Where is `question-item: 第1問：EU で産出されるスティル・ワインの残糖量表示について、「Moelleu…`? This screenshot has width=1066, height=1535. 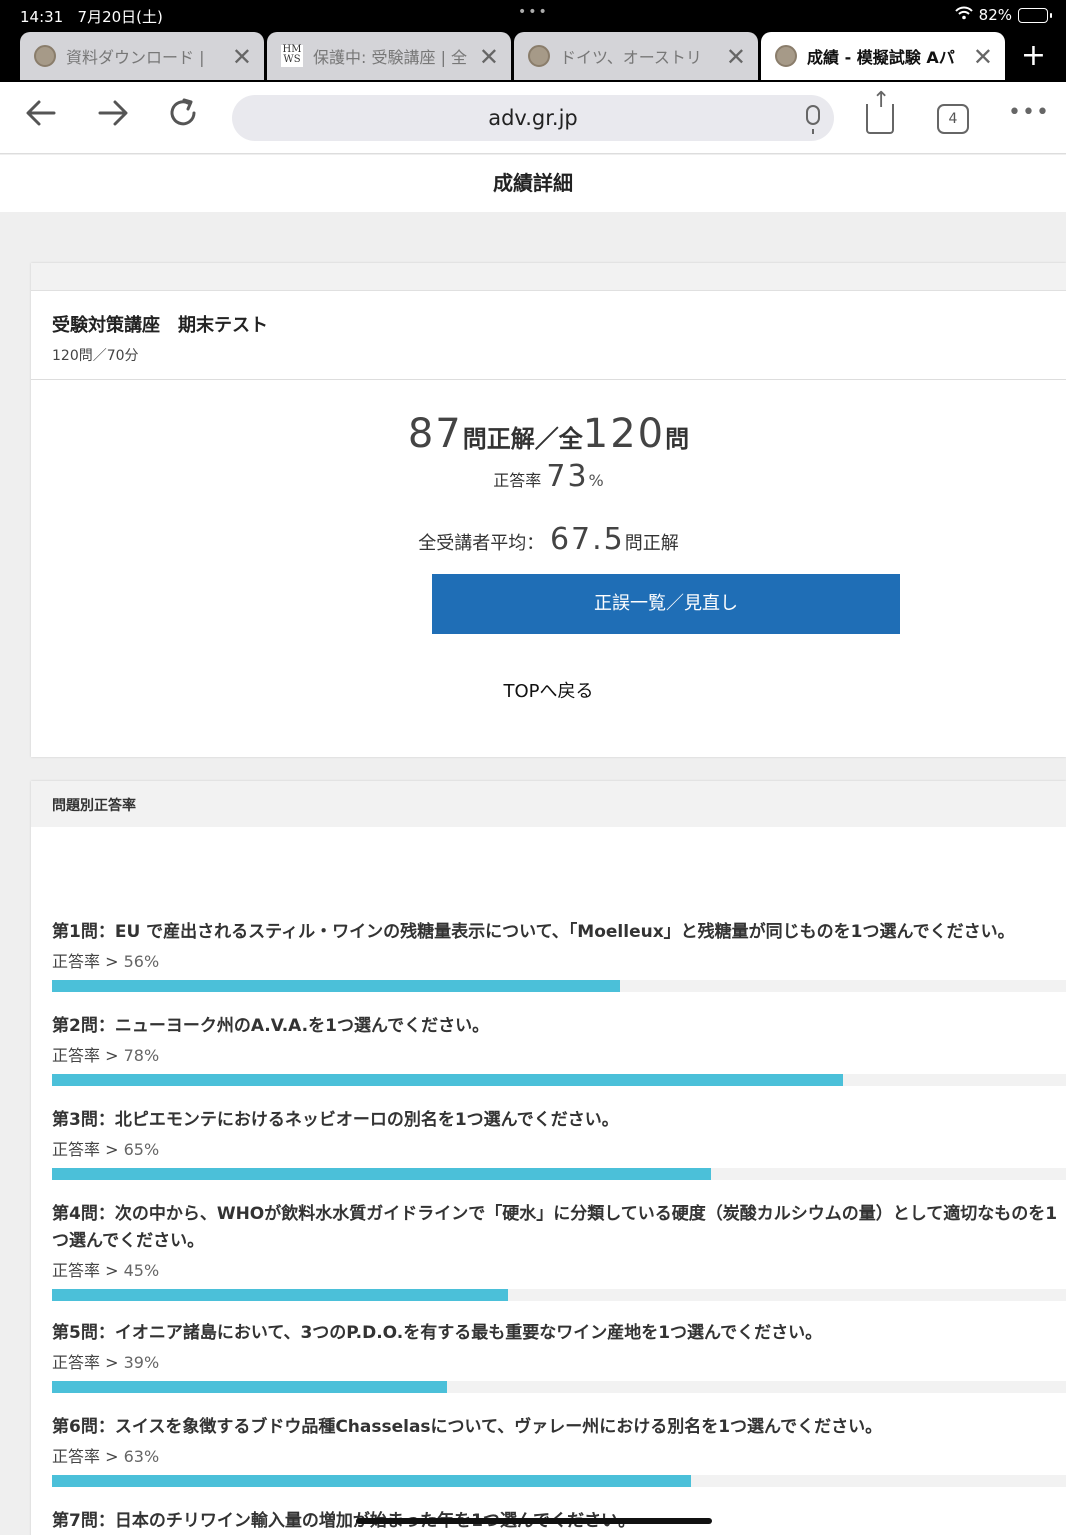 question-item: 第1問：EU で産出されるスティル・ワインの残糖量表示について、「Moelleu… is located at coordinates (559, 955).